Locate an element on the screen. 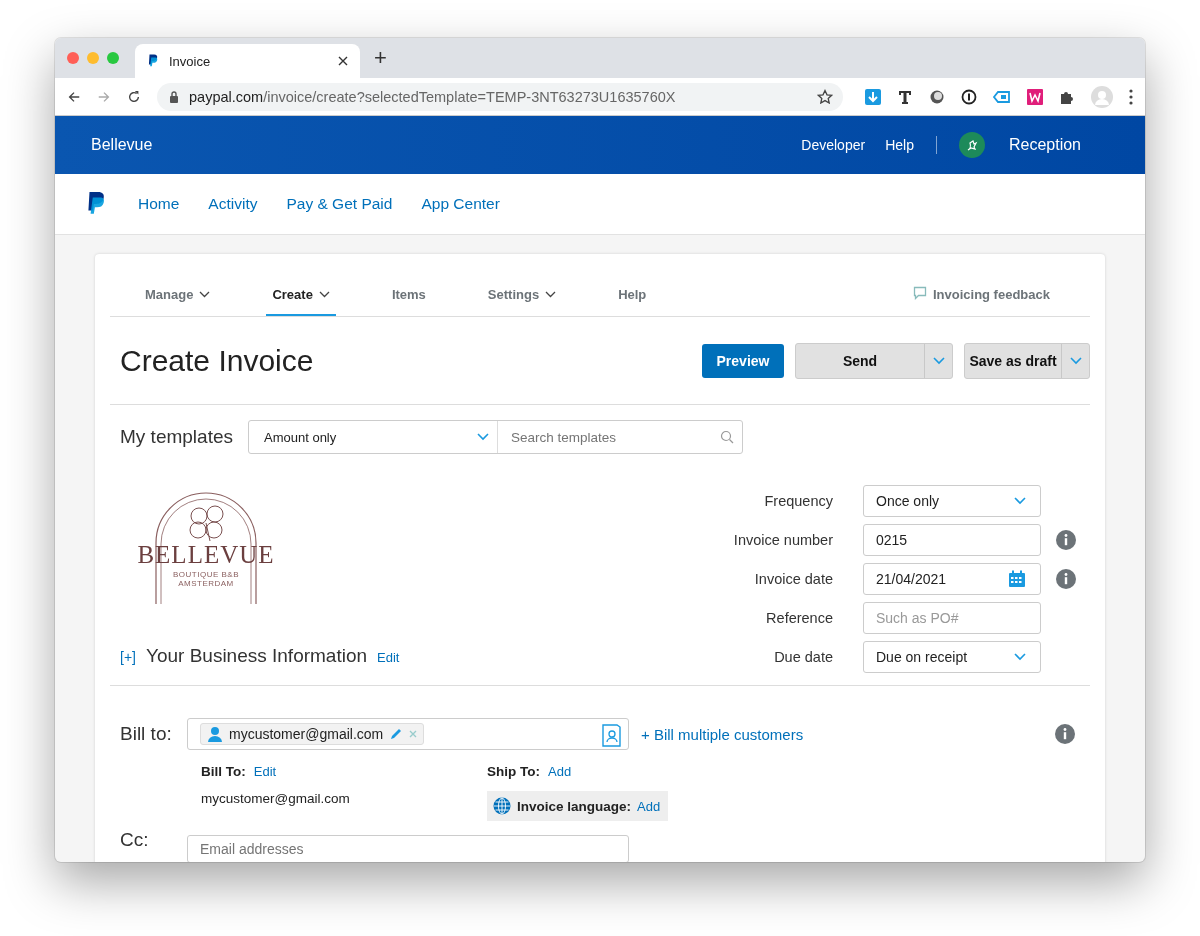 Image resolution: width=1200 pixels, height=936 pixels. business-logo: BELLEVUE BOUTIQUE B&B AMSTERDAM is located at coordinates (206, 546).